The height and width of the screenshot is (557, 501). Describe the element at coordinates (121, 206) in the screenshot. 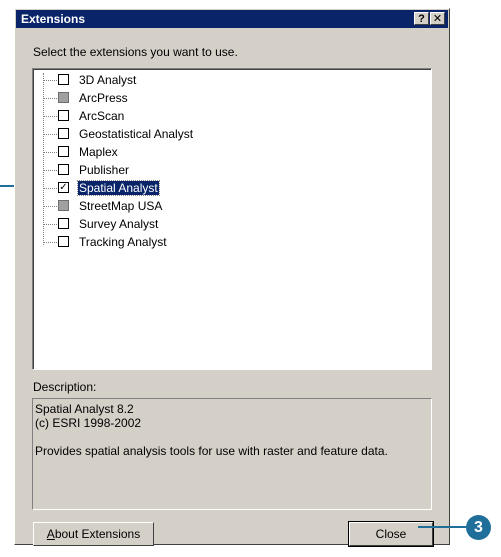

I see `extension-label: StreetMap USA` at that location.